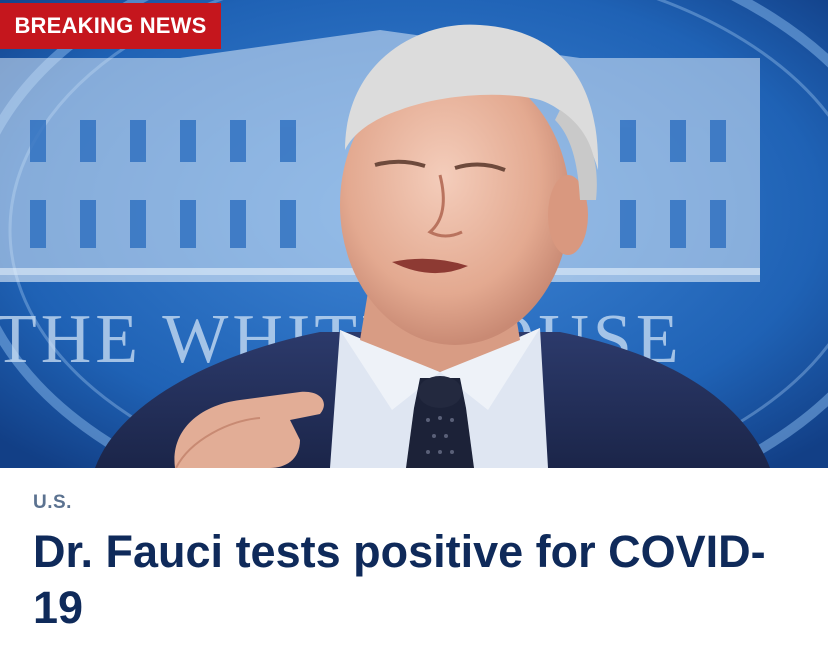 The height and width of the screenshot is (660, 828). I want to click on breaking-news-label: BREAKING NEWS, so click(110, 25).